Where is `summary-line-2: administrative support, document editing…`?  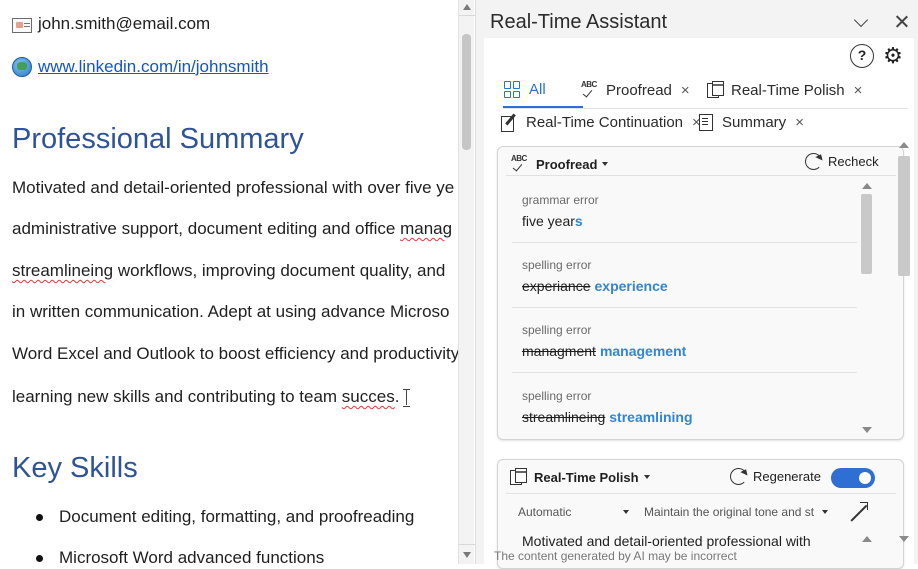 summary-line-2: administrative support, document editing… is located at coordinates (232, 228).